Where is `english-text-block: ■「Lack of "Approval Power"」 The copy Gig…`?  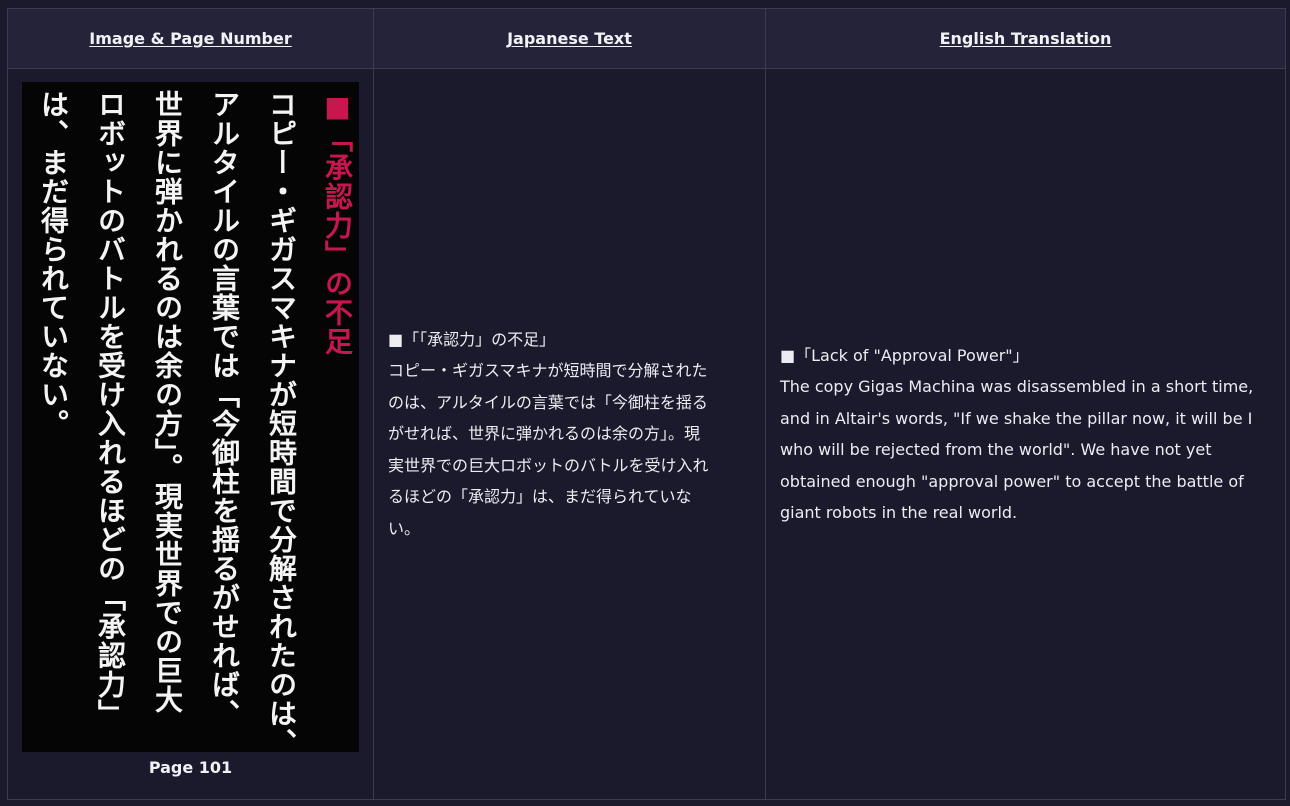 english-text-block: ■「Lack of "Approval Power"」 The copy Gig… is located at coordinates (1025, 434).